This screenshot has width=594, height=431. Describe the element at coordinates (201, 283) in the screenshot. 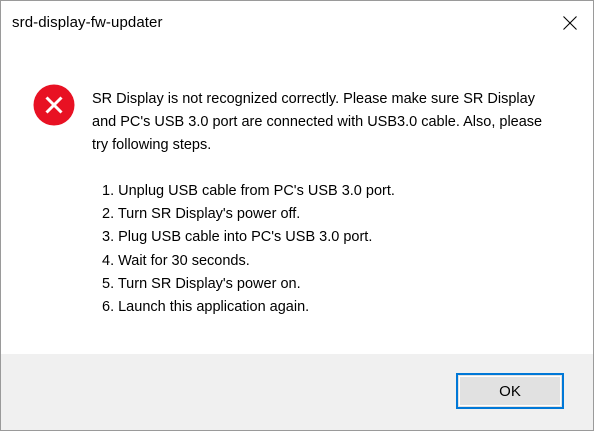

I see `step-item: 5. Turn SR Display's power on.` at that location.